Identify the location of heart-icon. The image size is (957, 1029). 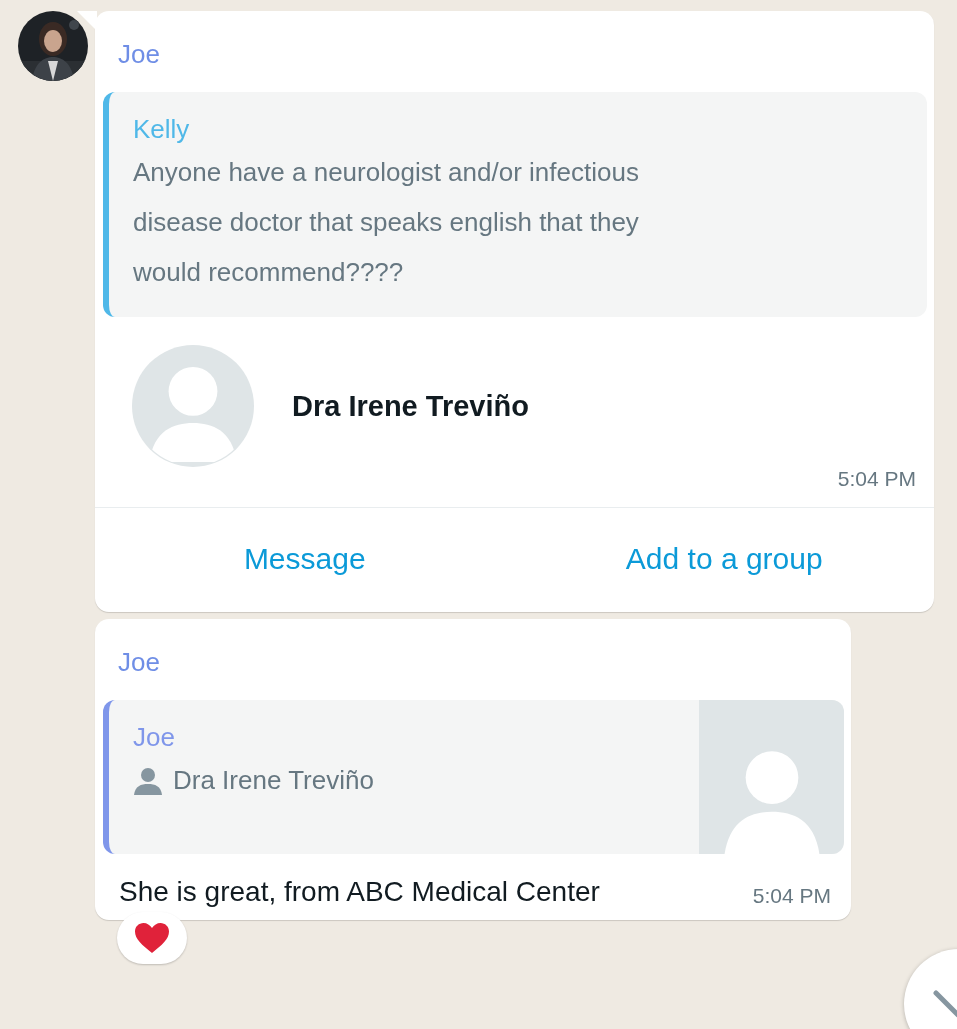
(152, 938).